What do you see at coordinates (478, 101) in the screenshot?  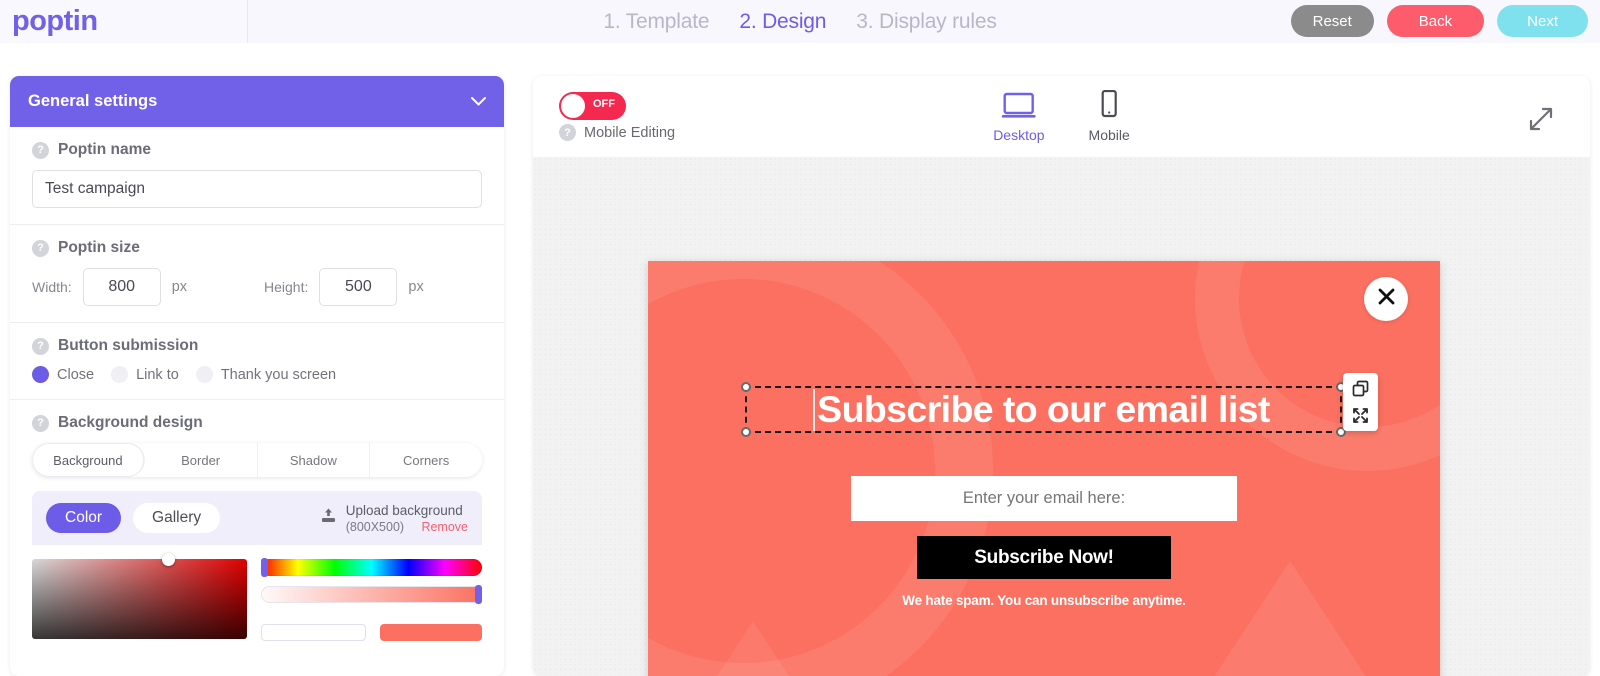 I see `chevron-down-icon` at bounding box center [478, 101].